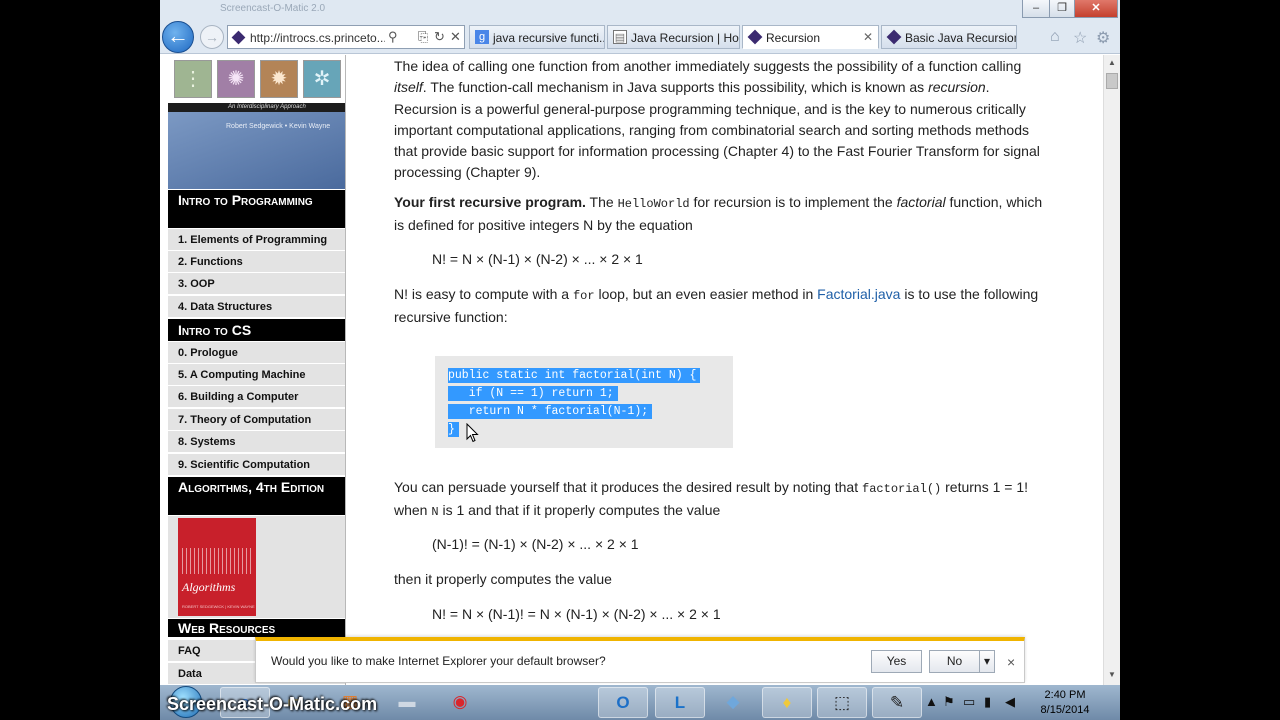 This screenshot has height=720, width=1280. I want to click on sidebar-divider, so click(345, 370).